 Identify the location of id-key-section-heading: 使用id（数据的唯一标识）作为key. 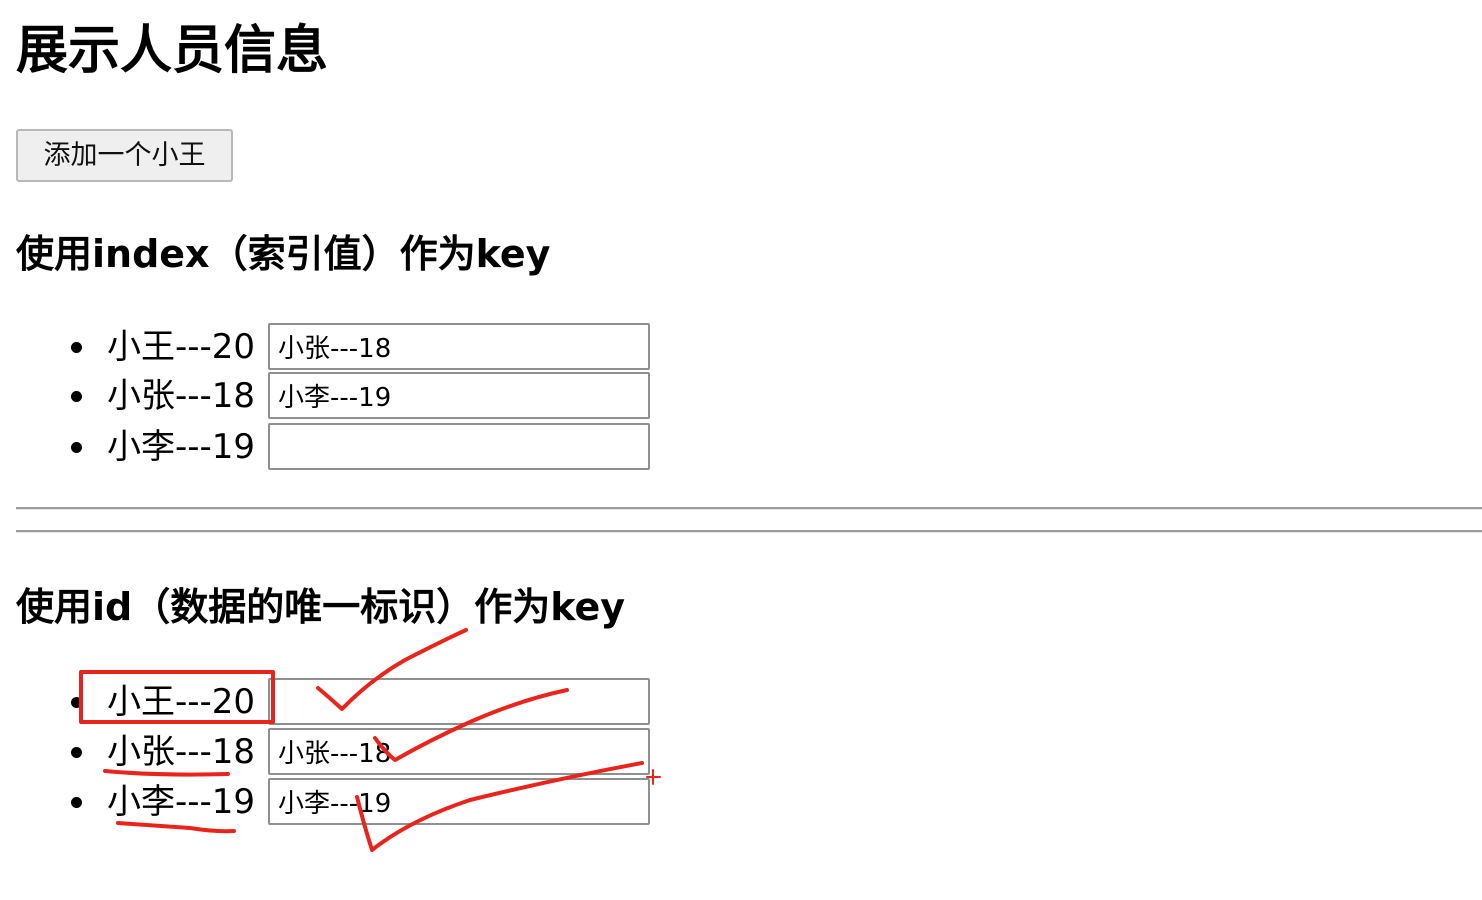
(321, 607).